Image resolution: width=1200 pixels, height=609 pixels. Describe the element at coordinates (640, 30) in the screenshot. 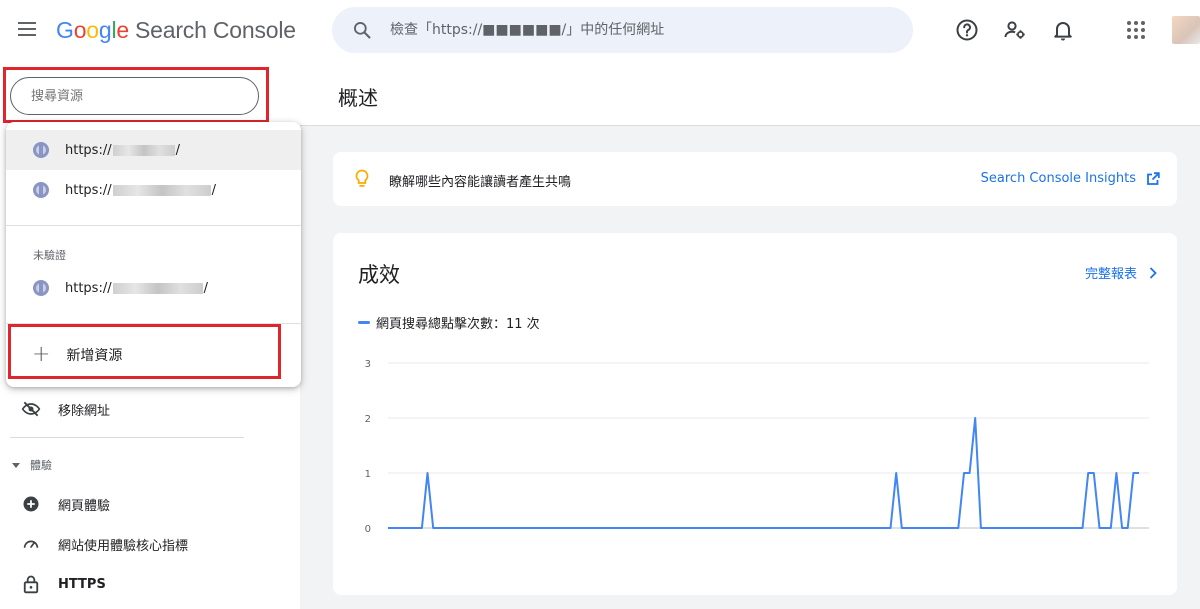

I see `url-inspection-input` at that location.